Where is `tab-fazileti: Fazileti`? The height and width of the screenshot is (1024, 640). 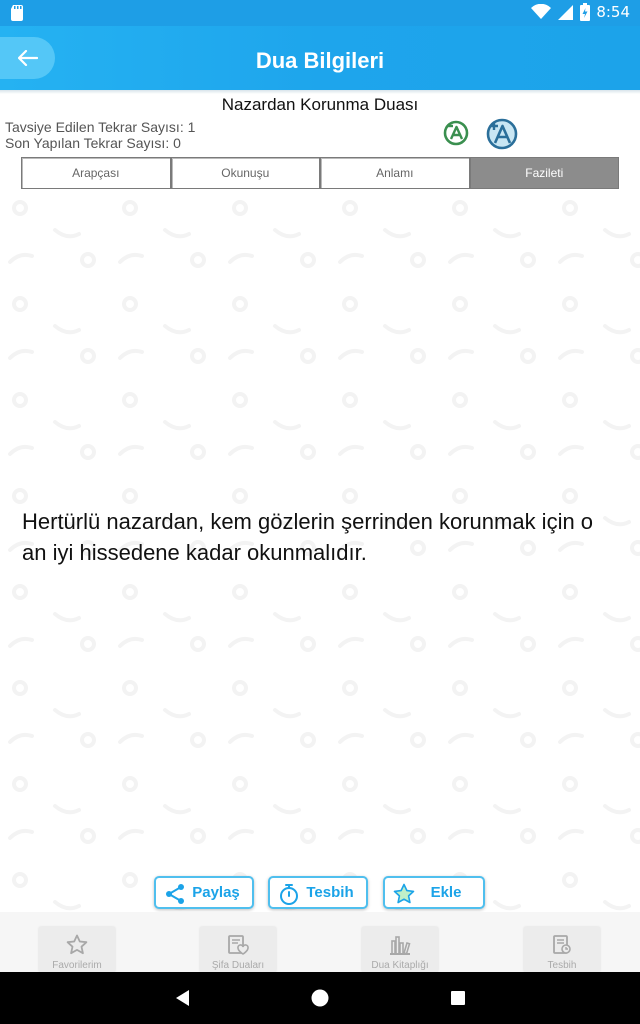
tab-fazileti: Fazileti is located at coordinates (544, 173).